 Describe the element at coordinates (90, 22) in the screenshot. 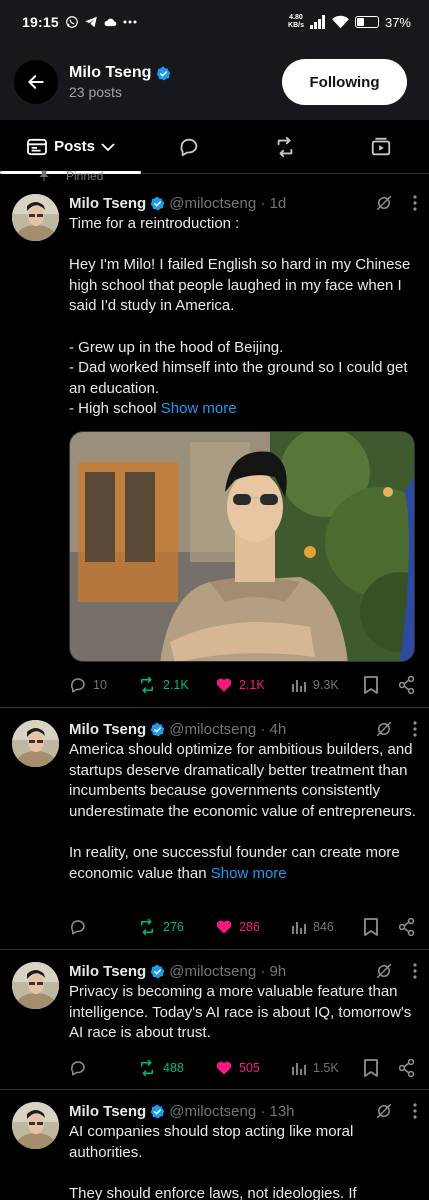

I see `telegram-icon` at that location.